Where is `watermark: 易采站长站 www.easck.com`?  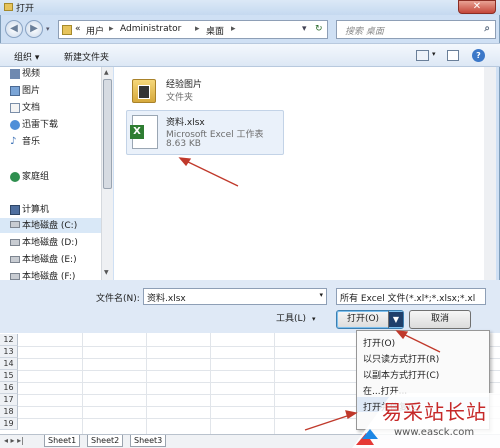 watermark: 易采站长站 www.easck.com is located at coordinates (426, 420).